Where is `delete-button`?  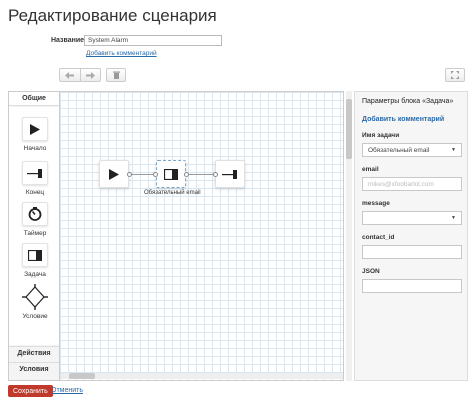 delete-button is located at coordinates (116, 75).